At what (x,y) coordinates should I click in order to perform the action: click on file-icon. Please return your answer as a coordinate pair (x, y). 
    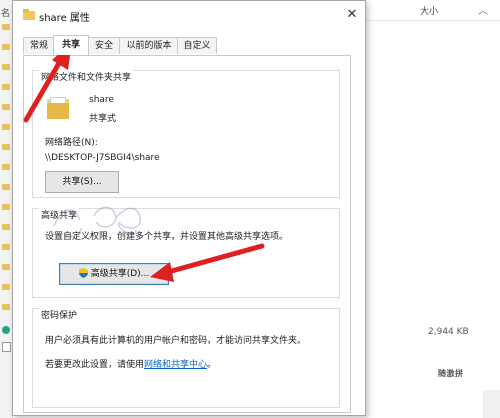
    Looking at the image, I should click on (6, 347).